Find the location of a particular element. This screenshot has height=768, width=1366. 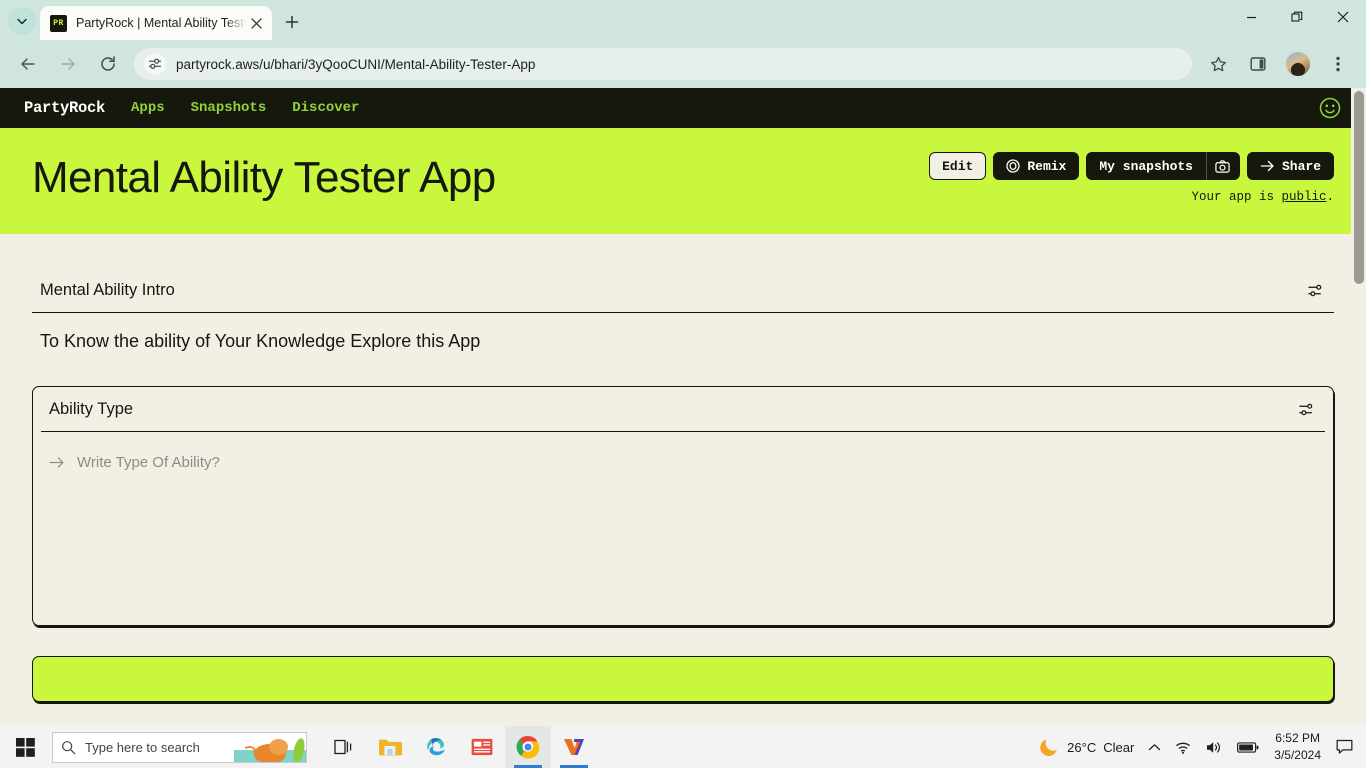

weather-condition: Clear is located at coordinates (1119, 747).